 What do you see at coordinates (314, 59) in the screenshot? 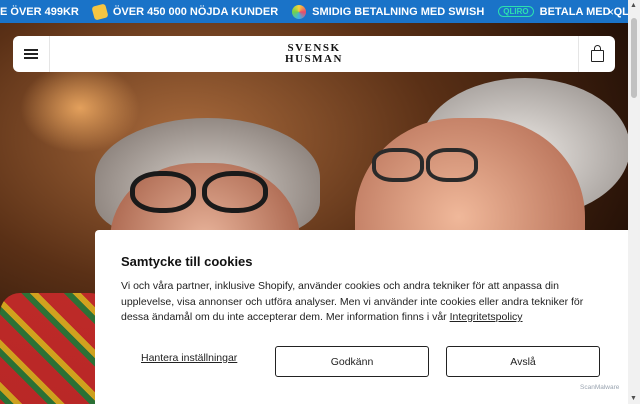
I see `logo-line: HUSMAN` at bounding box center [314, 59].